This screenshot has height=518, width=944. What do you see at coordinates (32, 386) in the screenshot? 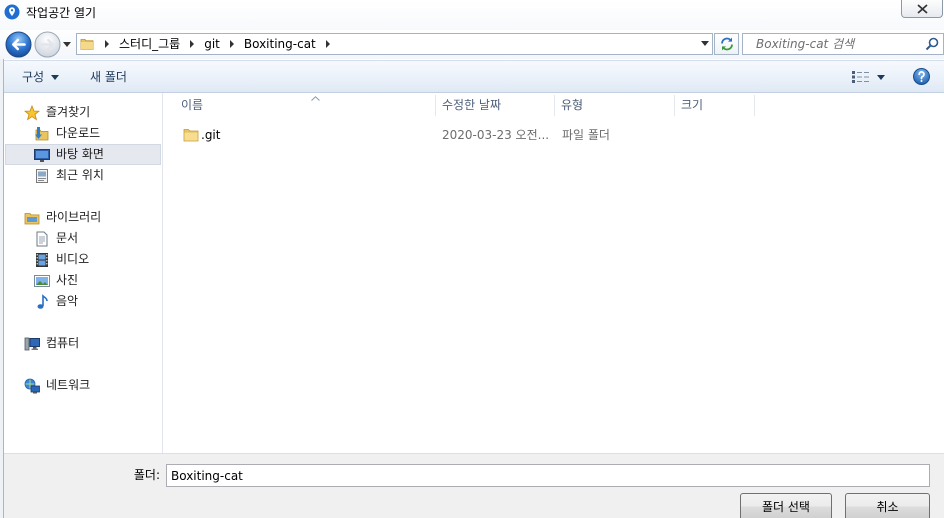
I see `network-icon` at bounding box center [32, 386].